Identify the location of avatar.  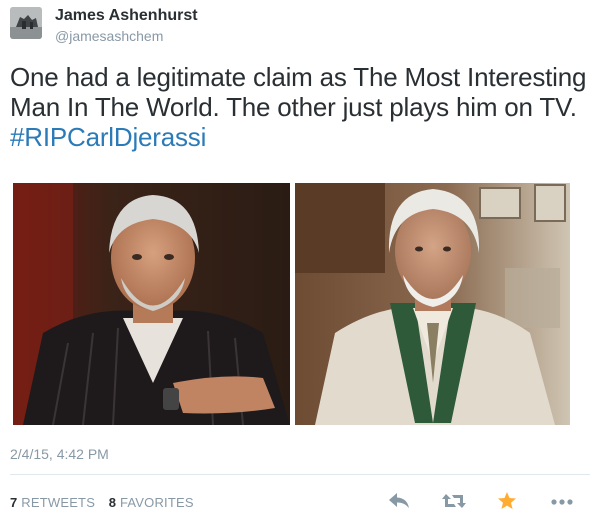
(26, 23).